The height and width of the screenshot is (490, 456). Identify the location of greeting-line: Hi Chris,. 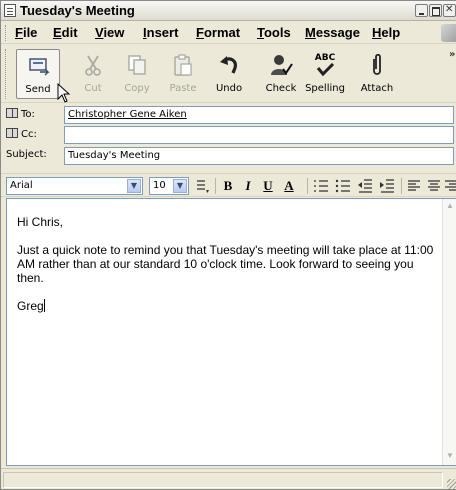
(40, 222).